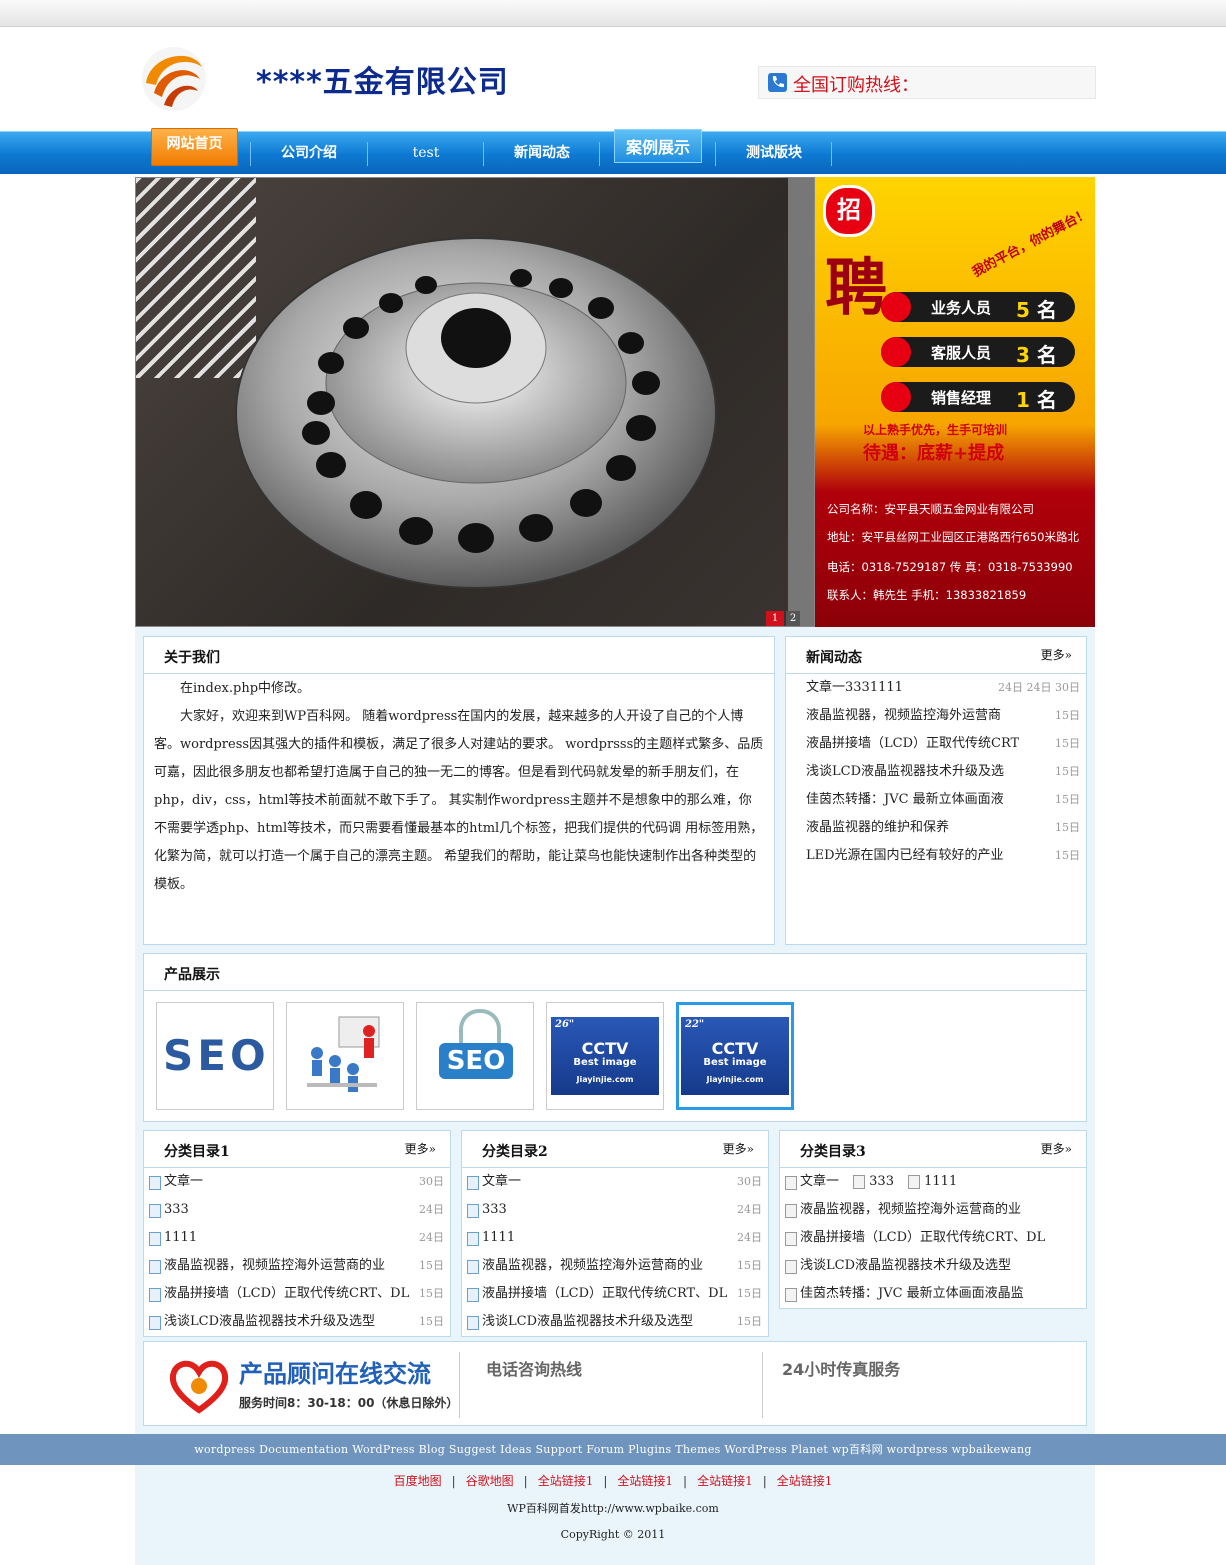 The image size is (1226, 1565). I want to click on nav-item-about: 公司介绍, so click(309, 153).